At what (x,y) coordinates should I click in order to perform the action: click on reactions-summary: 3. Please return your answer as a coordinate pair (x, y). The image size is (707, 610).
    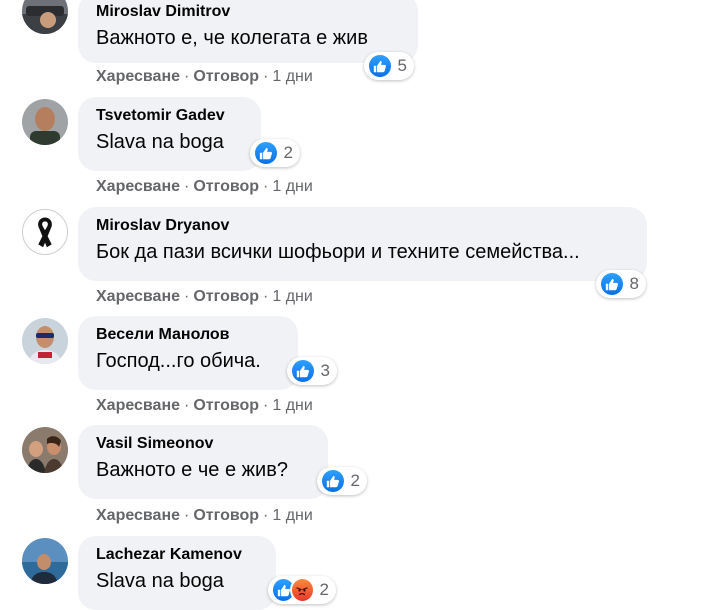
    Looking at the image, I should click on (312, 371).